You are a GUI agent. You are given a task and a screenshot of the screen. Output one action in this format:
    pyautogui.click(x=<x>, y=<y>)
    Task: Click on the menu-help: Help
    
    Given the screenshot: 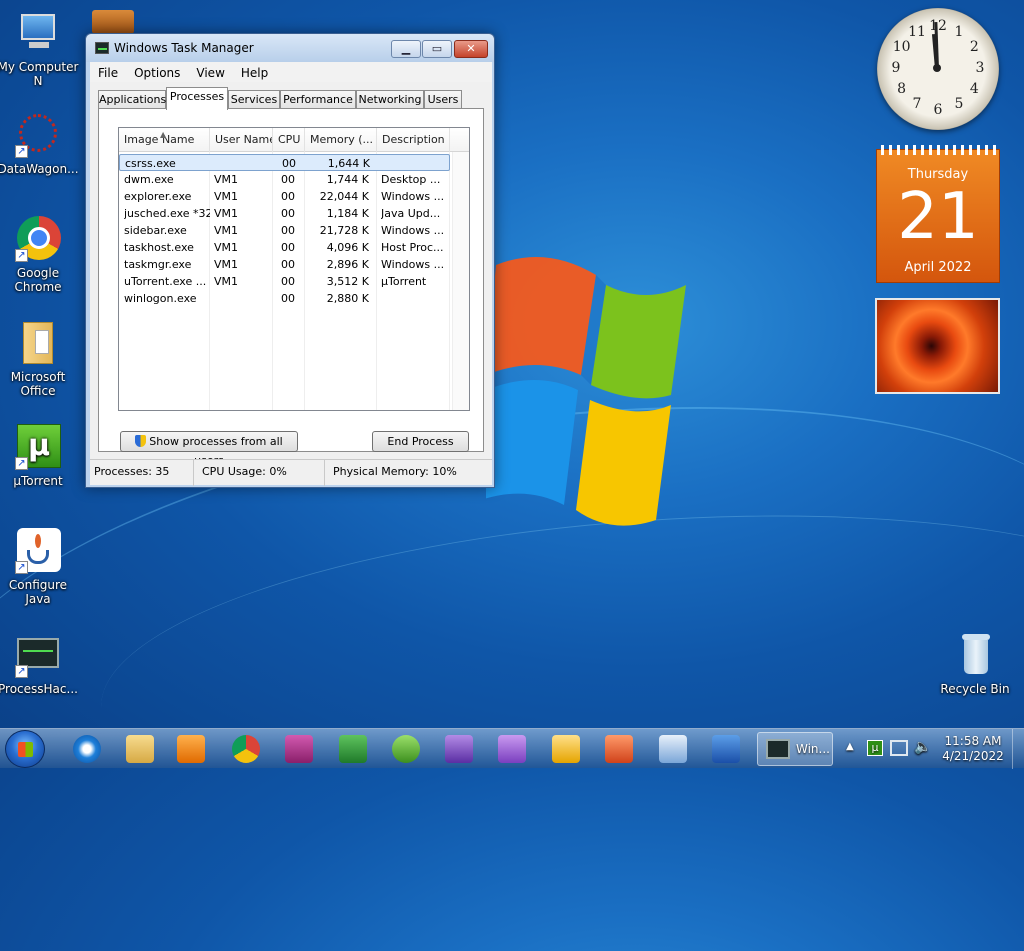 What is the action you would take?
    pyautogui.click(x=254, y=73)
    